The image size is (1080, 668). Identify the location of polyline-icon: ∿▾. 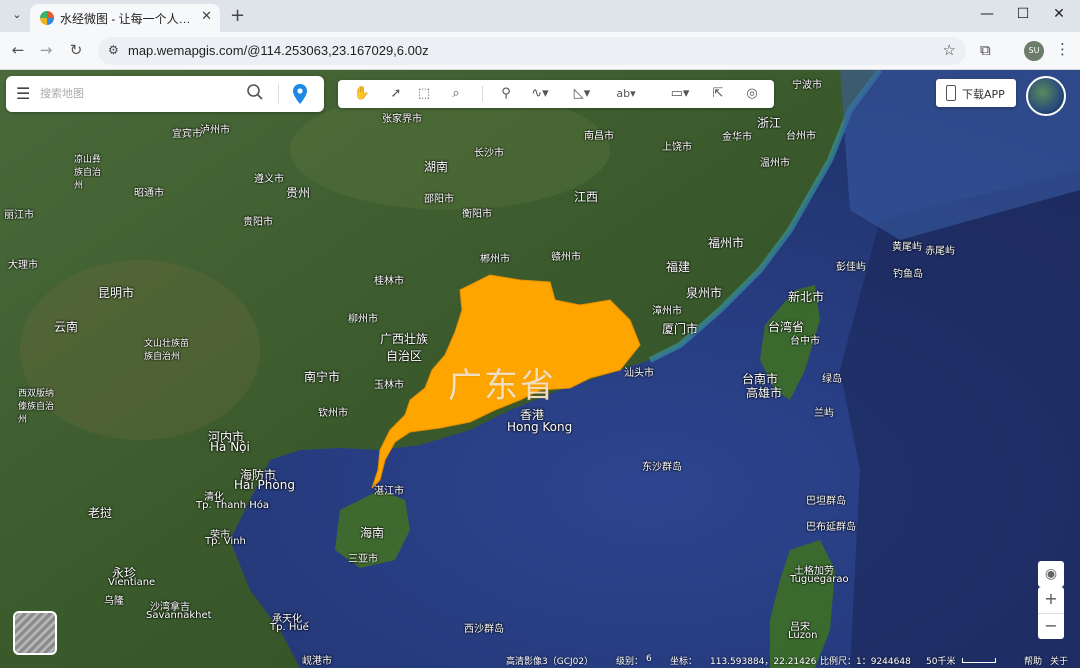
(540, 94).